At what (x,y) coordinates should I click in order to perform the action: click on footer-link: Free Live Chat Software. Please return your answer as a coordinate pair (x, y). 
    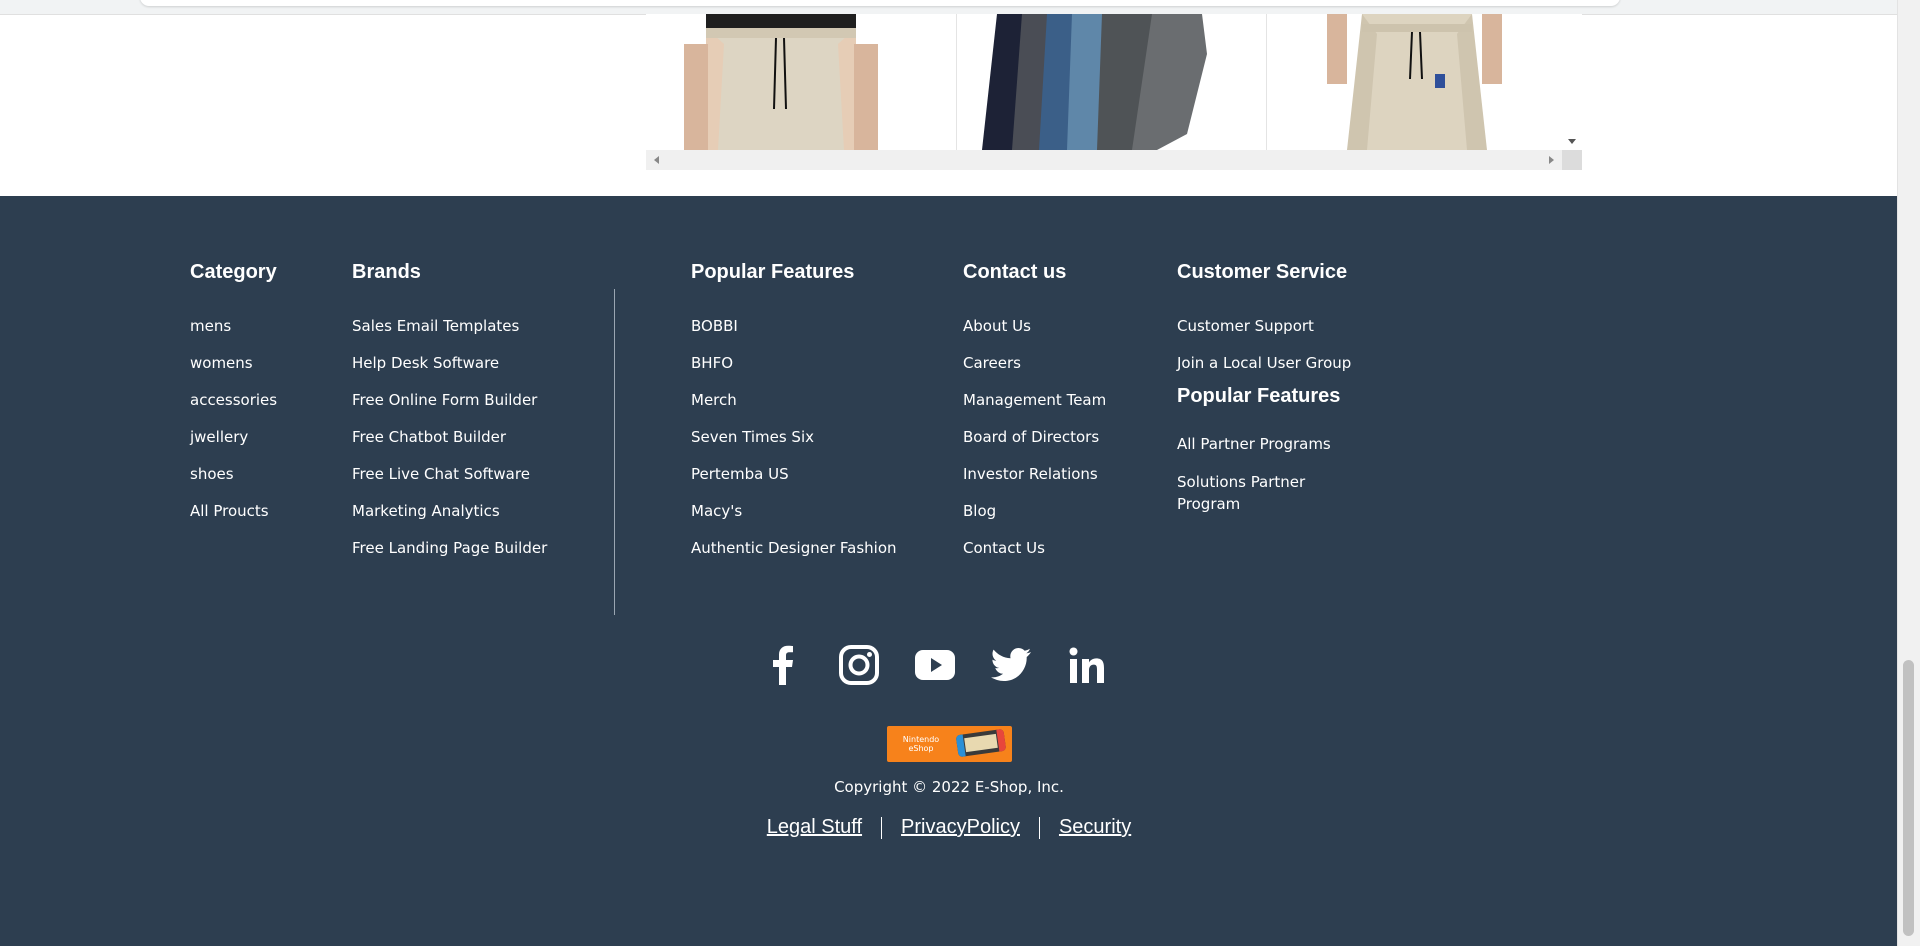
    Looking at the image, I should click on (449, 474).